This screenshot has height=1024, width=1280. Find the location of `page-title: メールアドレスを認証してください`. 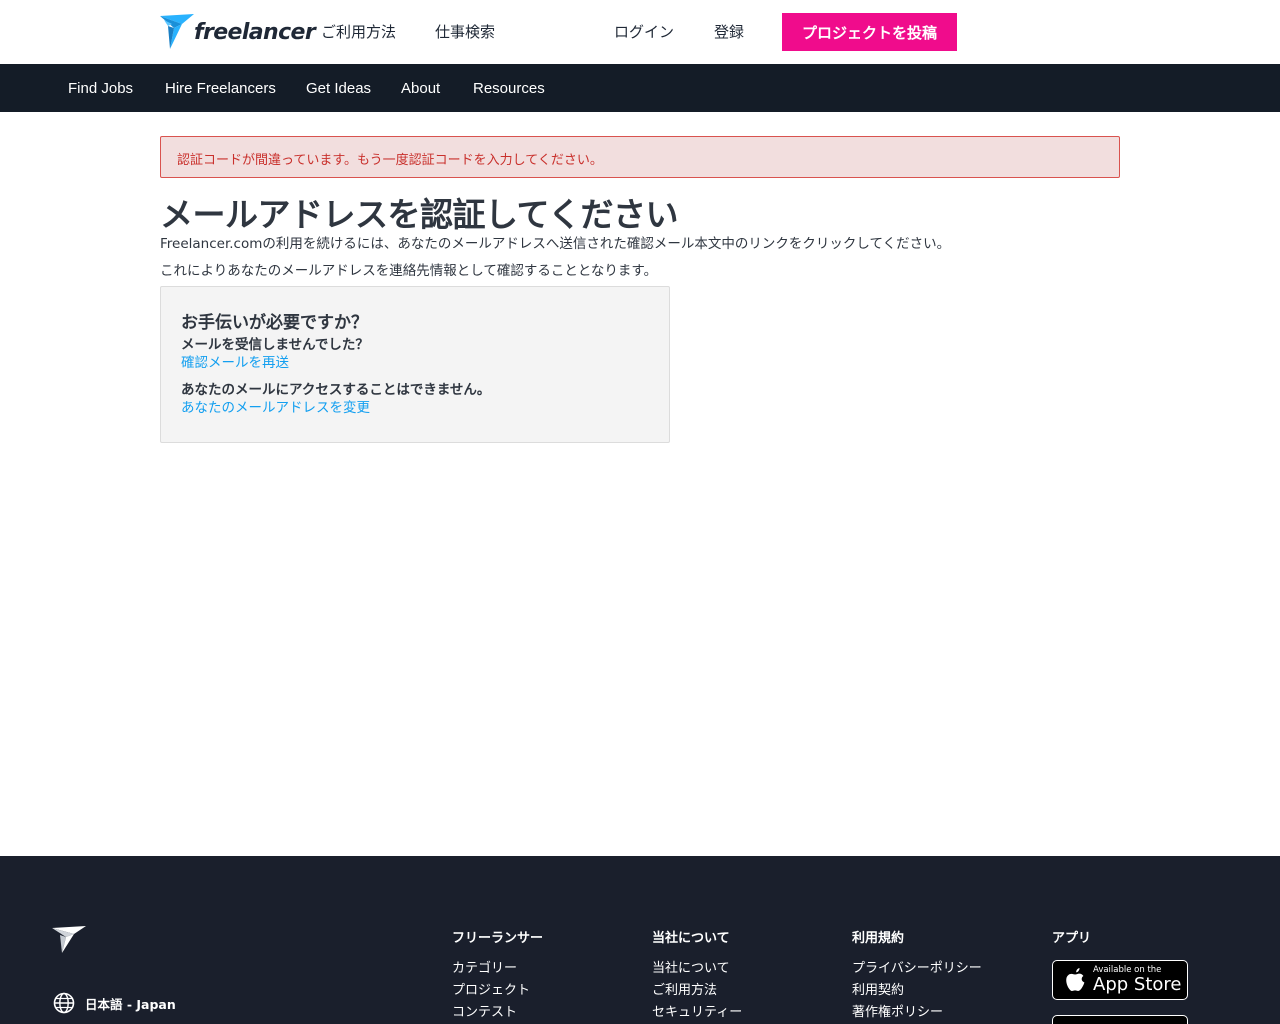

page-title: メールアドレスを認証してください is located at coordinates (419, 214).